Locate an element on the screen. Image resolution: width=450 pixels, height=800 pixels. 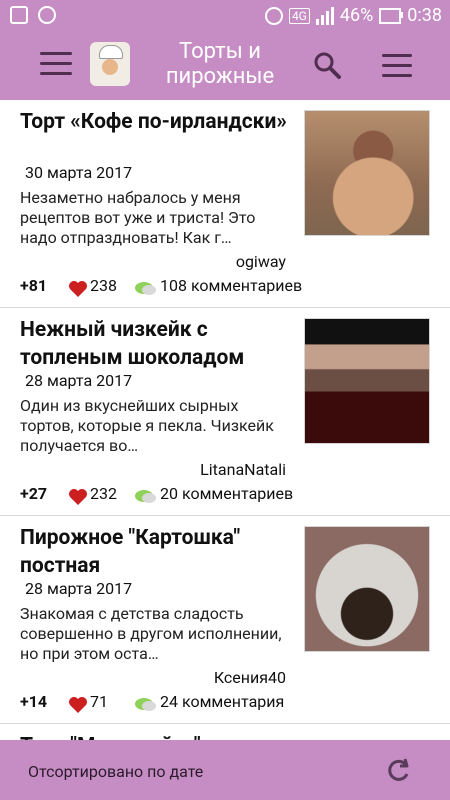
status-left-icons is located at coordinates (33, 15).